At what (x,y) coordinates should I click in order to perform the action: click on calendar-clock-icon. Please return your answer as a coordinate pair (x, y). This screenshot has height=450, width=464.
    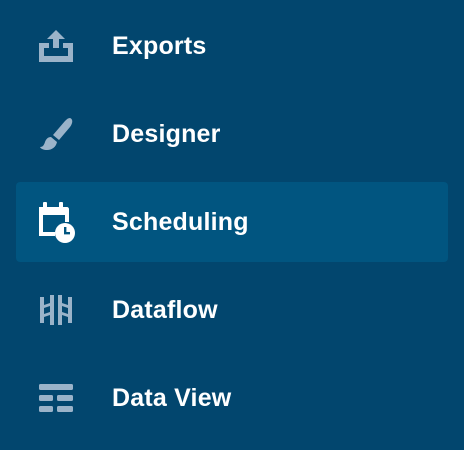
    Looking at the image, I should click on (56, 222).